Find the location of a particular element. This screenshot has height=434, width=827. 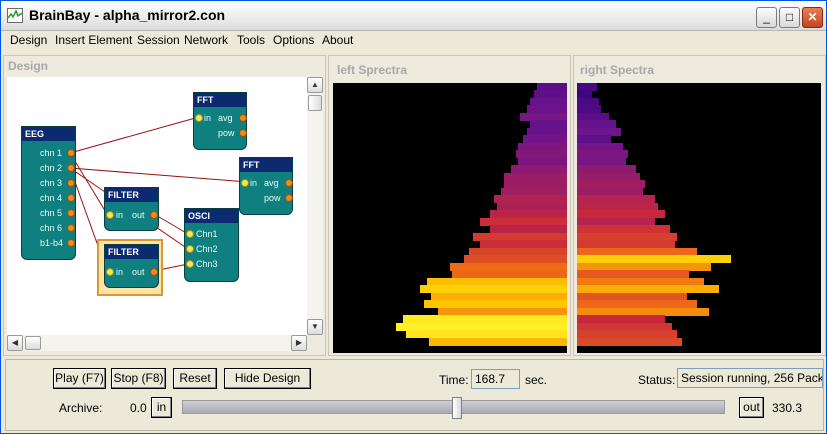

filter-block-2: FILTER in out is located at coordinates (131, 266).